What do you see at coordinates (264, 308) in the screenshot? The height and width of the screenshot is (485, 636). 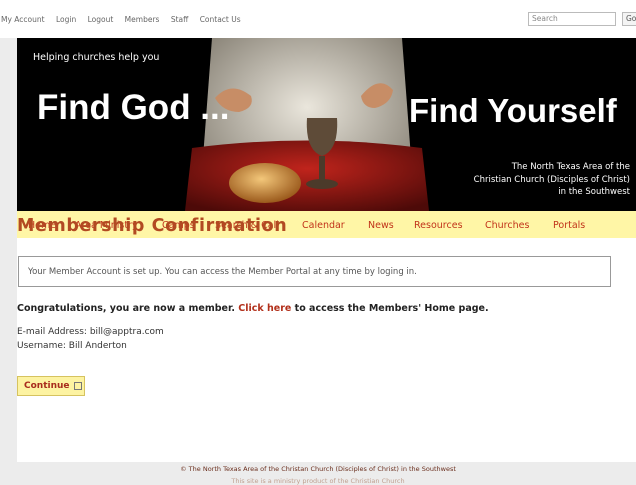 I see `members-home-link: Click here` at bounding box center [264, 308].